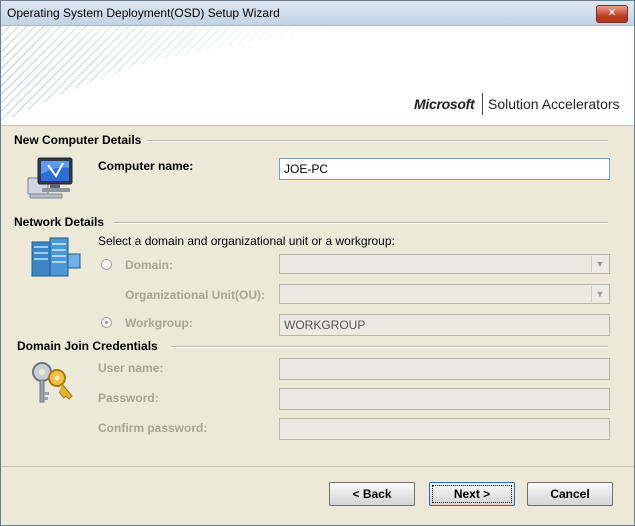 Image resolution: width=635 pixels, height=526 pixels. What do you see at coordinates (317, 466) in the screenshot?
I see `footer-divider` at bounding box center [317, 466].